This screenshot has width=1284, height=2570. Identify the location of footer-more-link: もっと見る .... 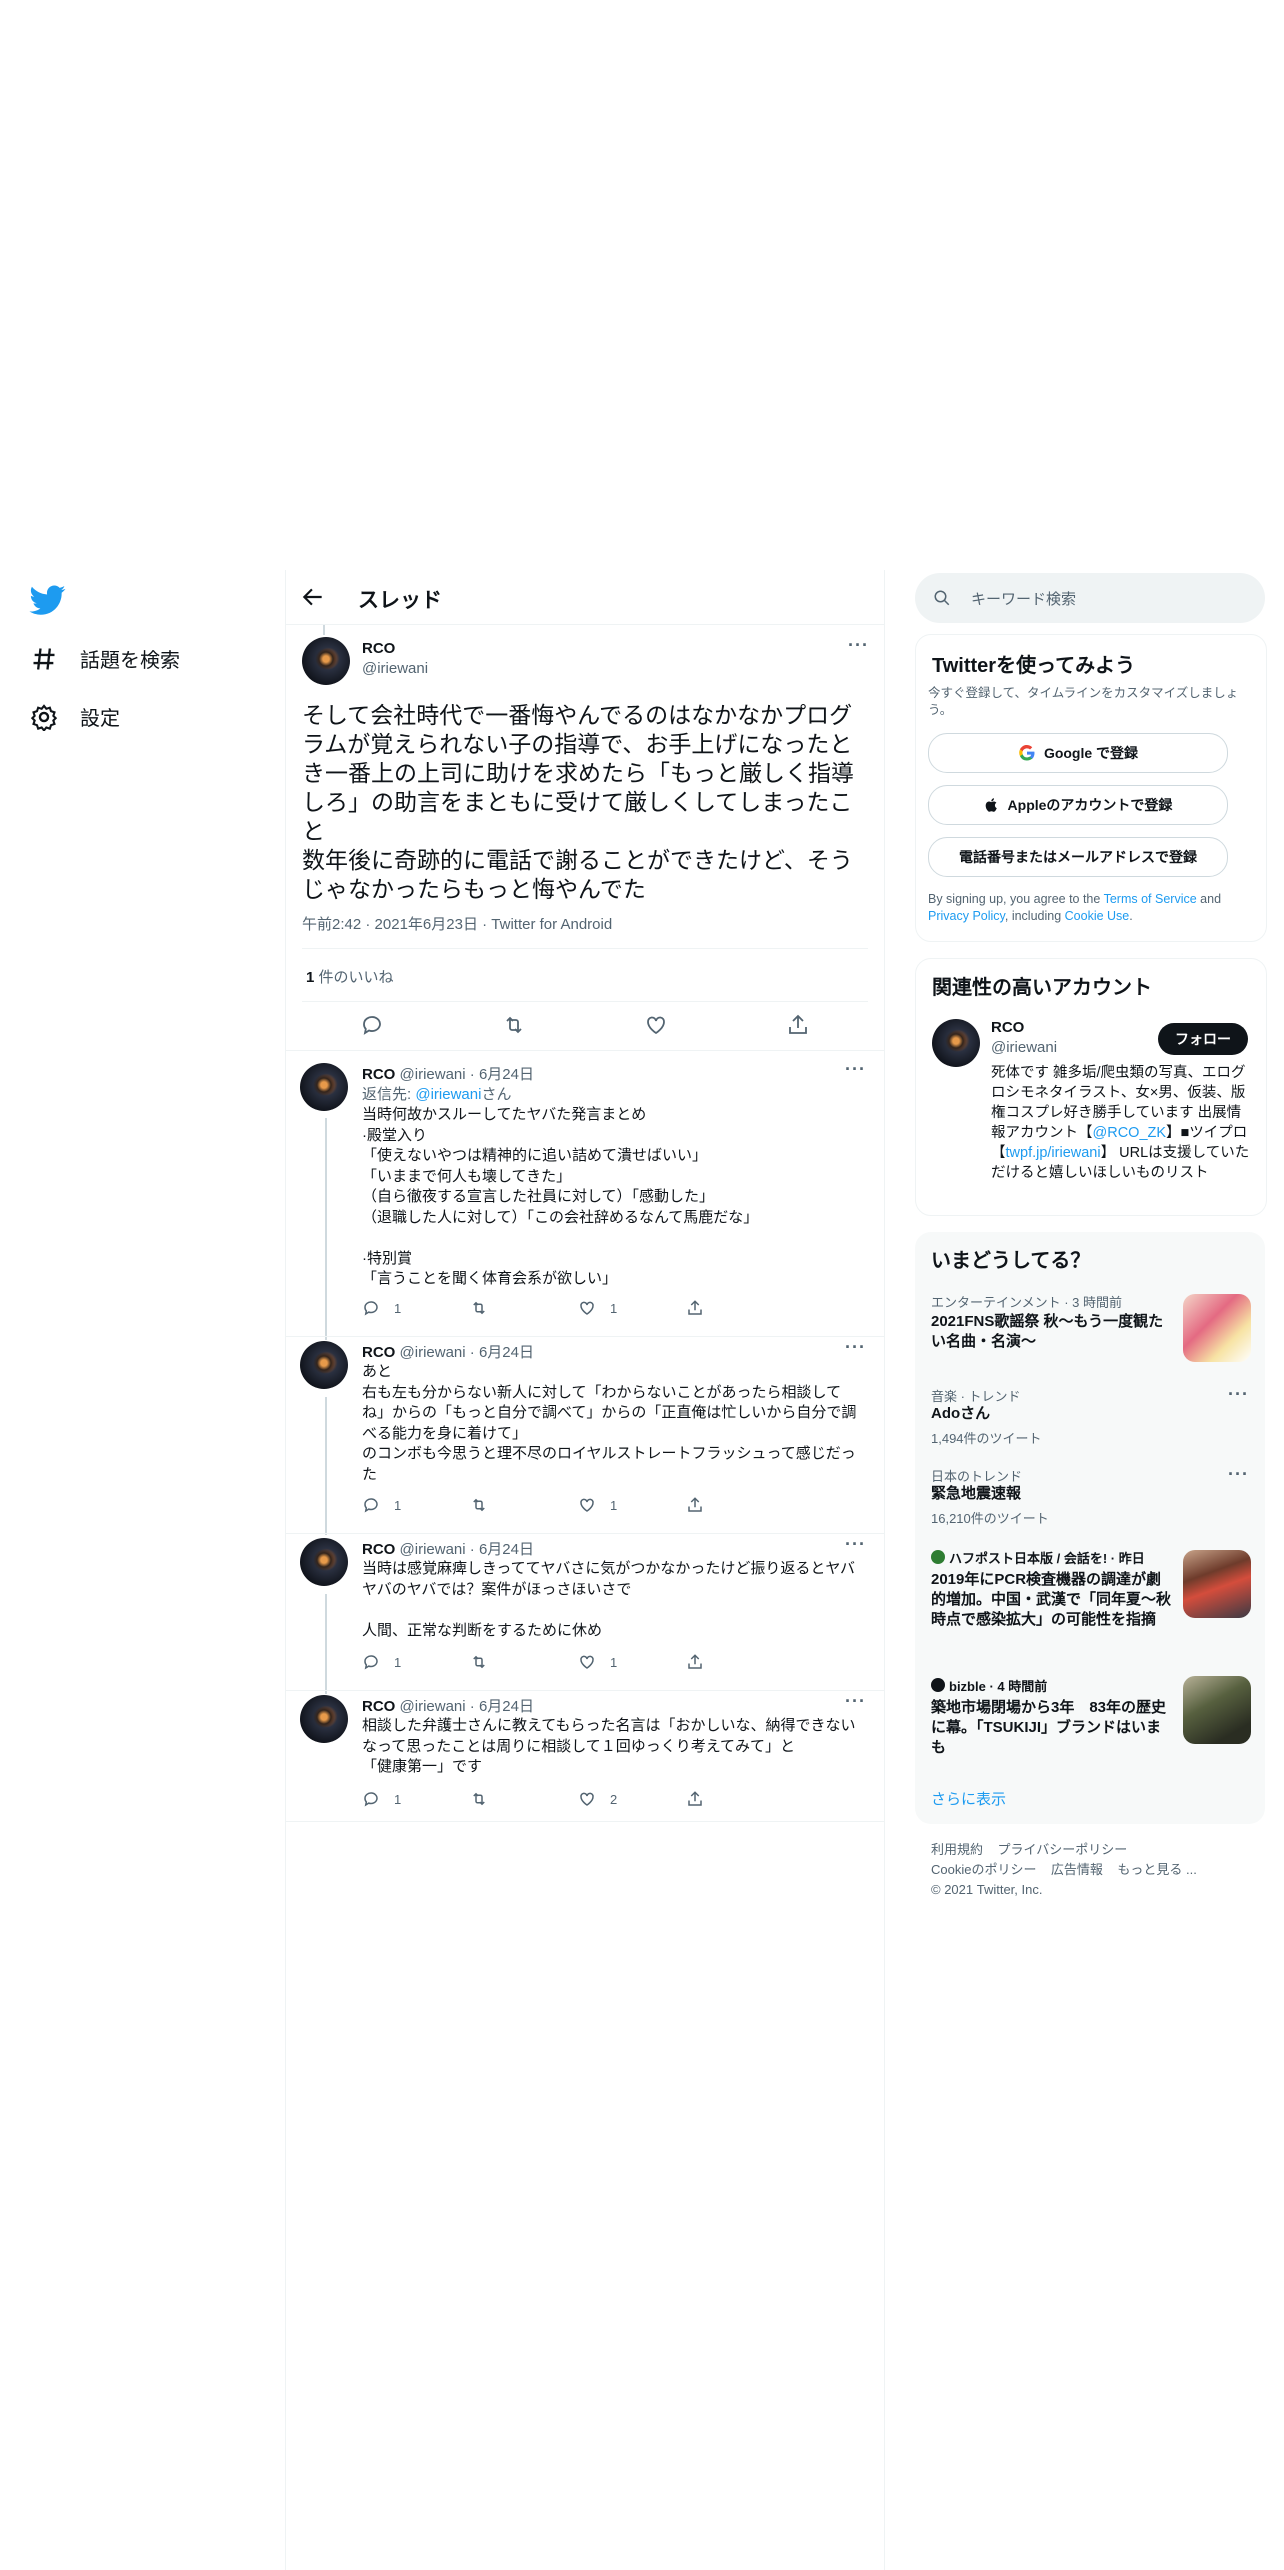
(1156, 1869).